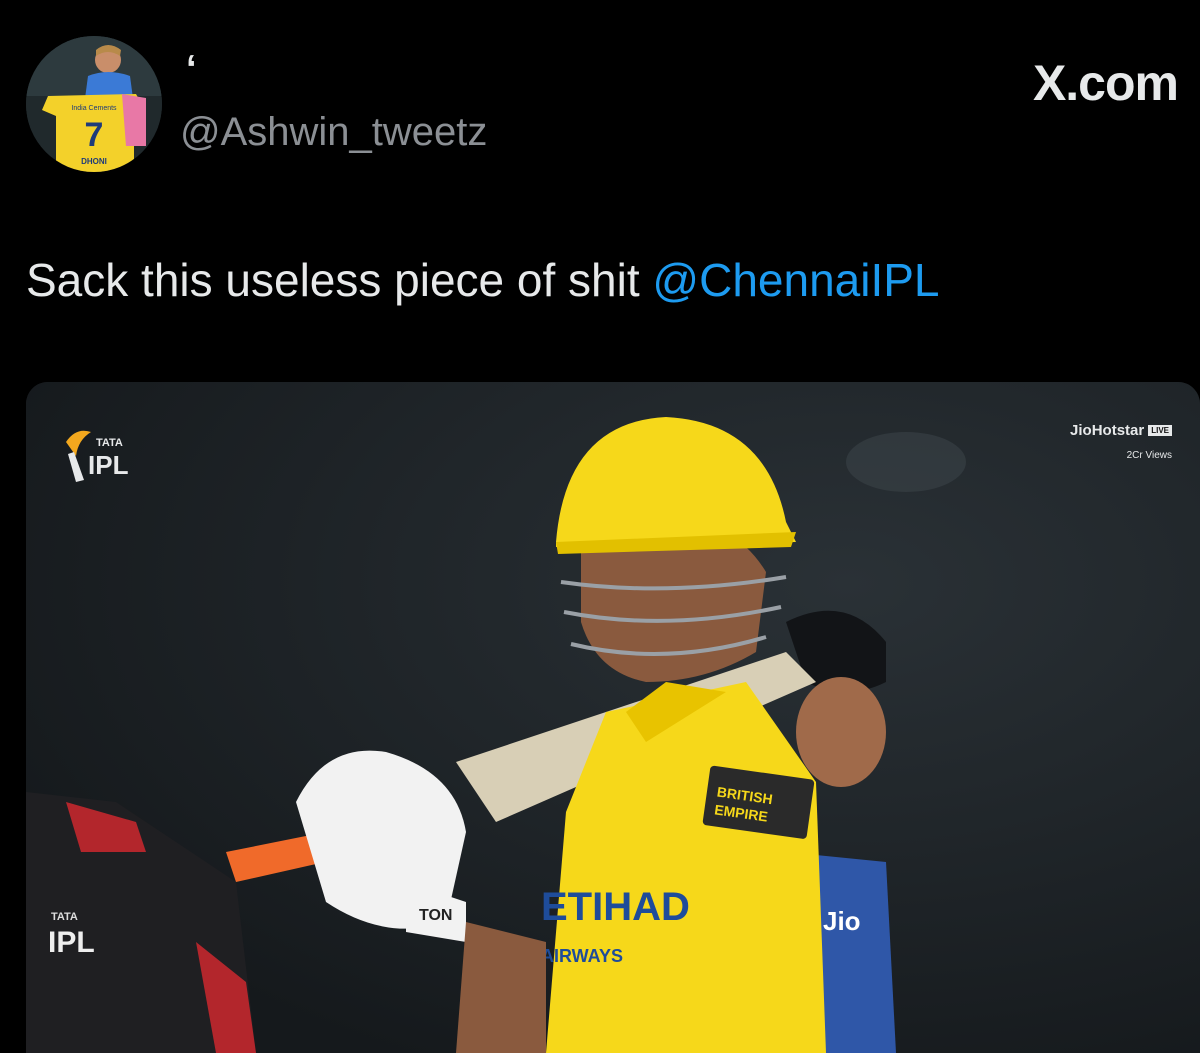 The height and width of the screenshot is (1053, 1200). I want to click on avatar-image: 7 India Cements DHONI, so click(94, 104).